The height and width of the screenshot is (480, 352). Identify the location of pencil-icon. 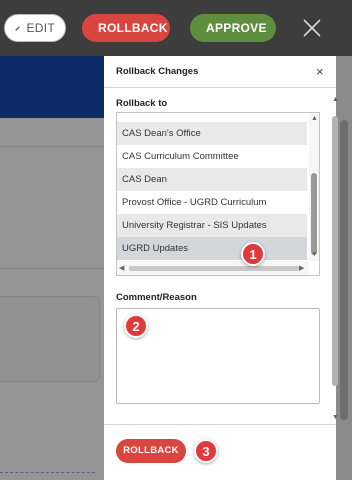
(17, 28).